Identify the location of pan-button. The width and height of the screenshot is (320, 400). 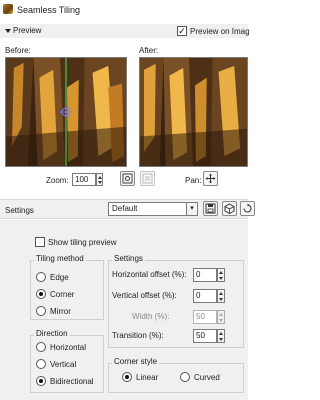
(210, 178).